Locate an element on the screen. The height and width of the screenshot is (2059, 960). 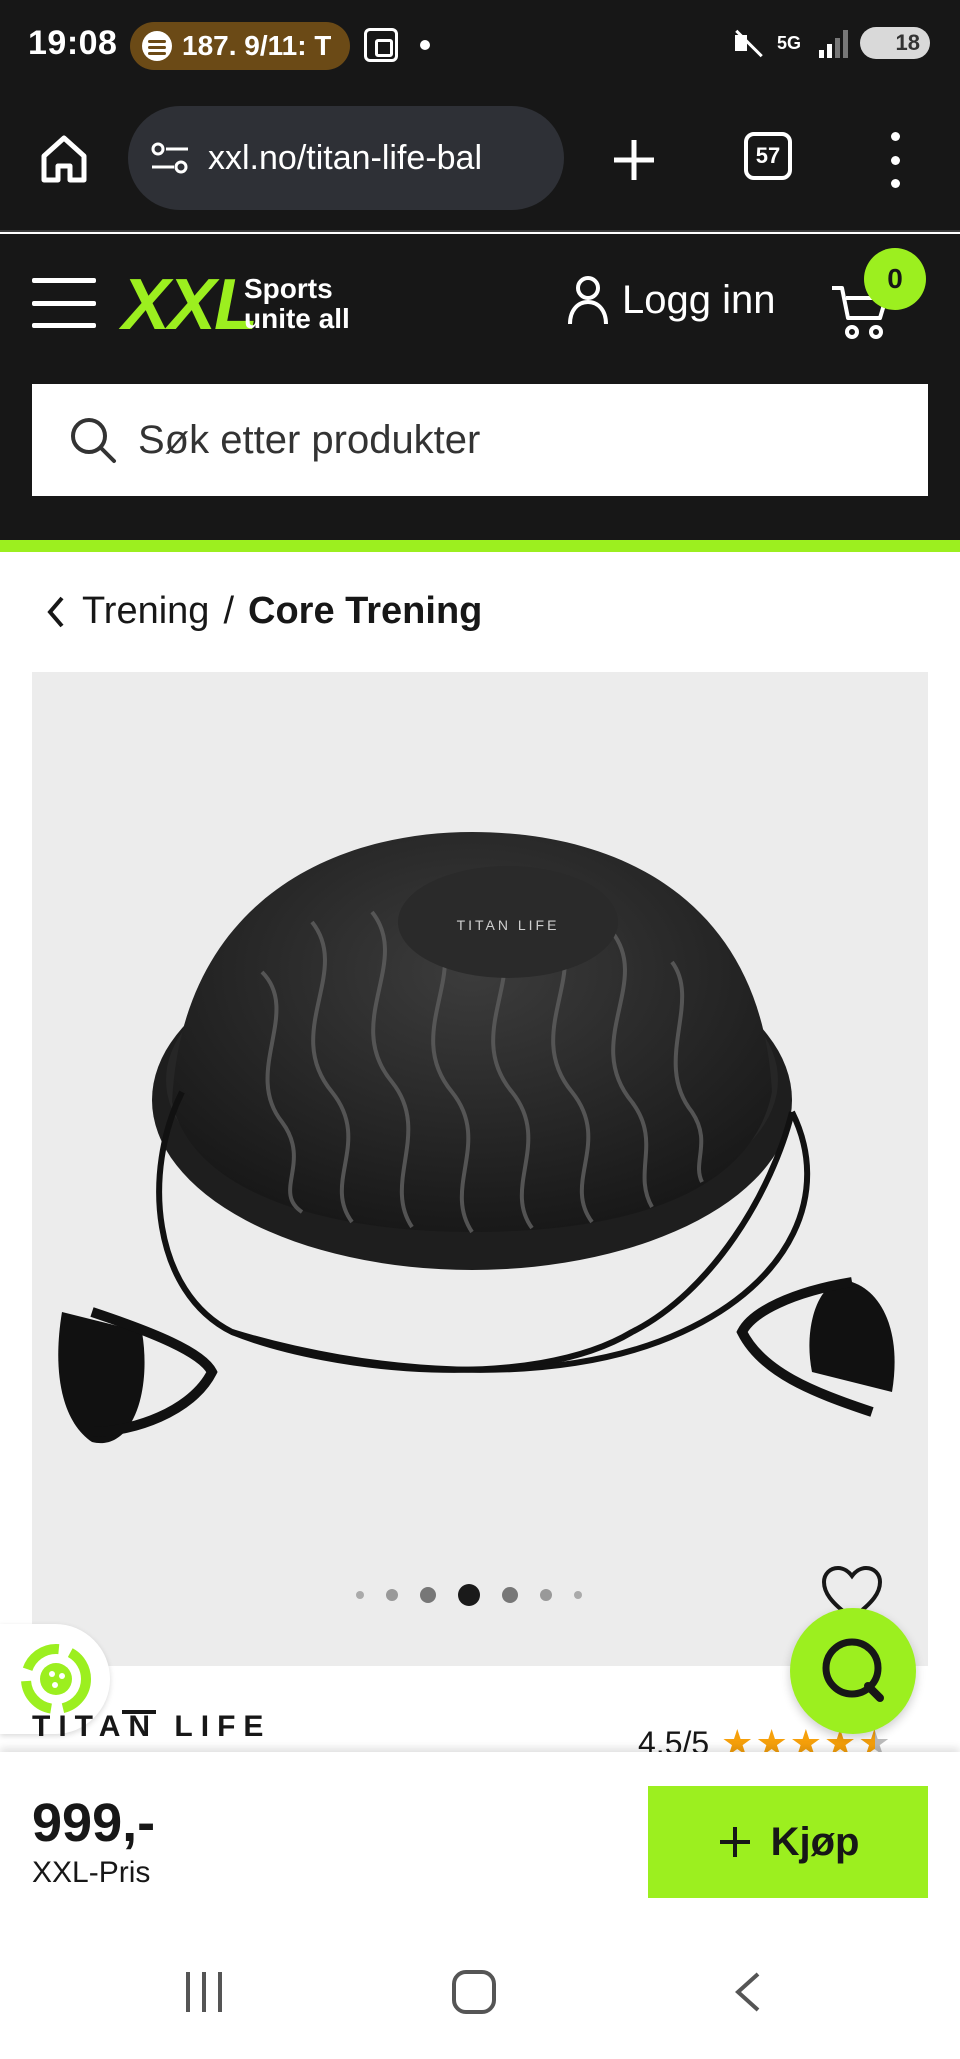
product-price: 999,- is located at coordinates (94, 1823).